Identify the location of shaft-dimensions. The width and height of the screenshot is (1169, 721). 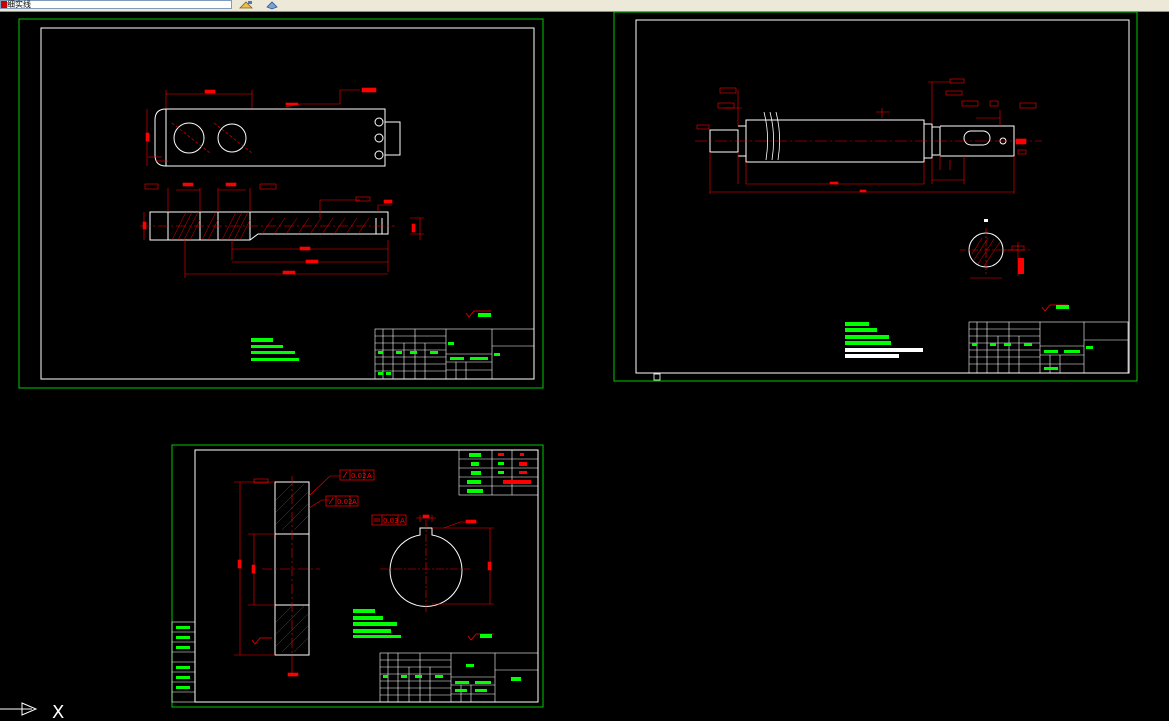
(866, 136).